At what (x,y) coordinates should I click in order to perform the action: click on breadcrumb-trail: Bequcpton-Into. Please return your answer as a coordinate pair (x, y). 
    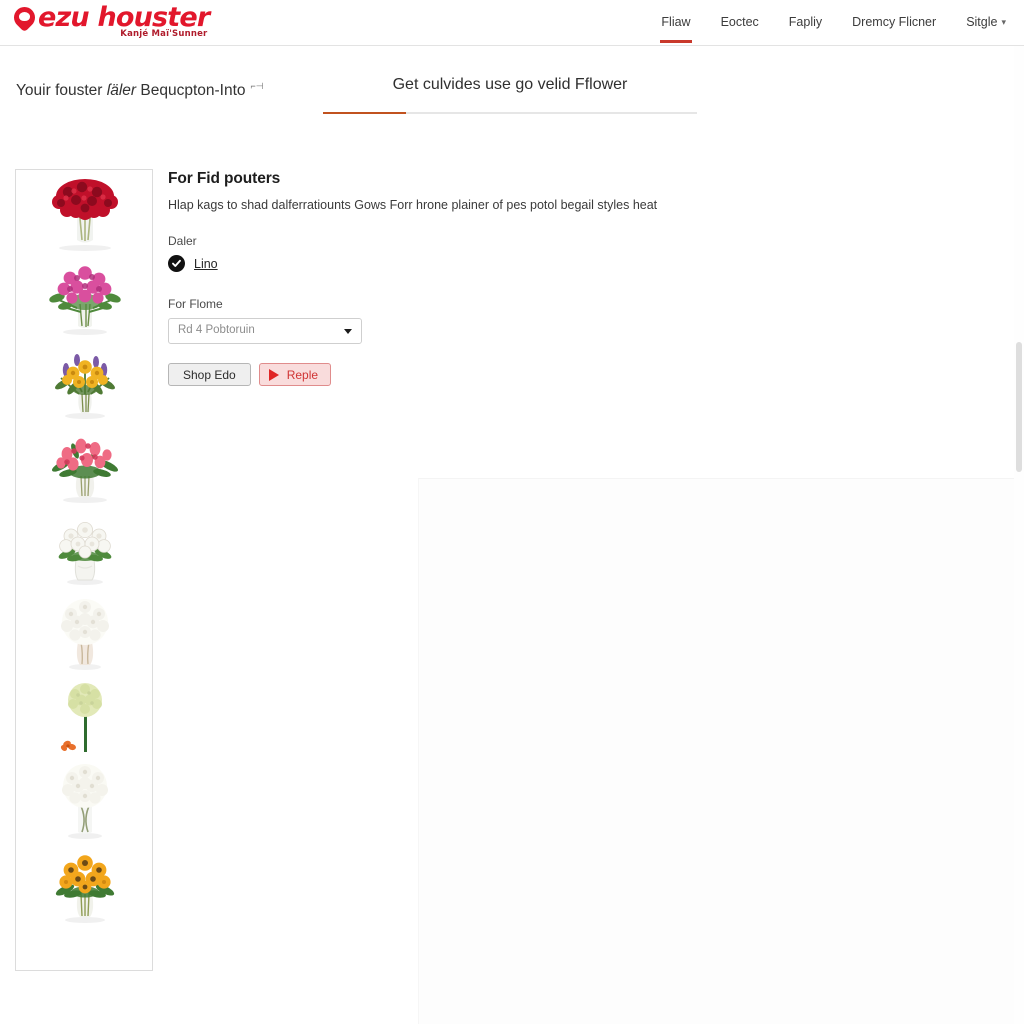
    Looking at the image, I should click on (191, 91).